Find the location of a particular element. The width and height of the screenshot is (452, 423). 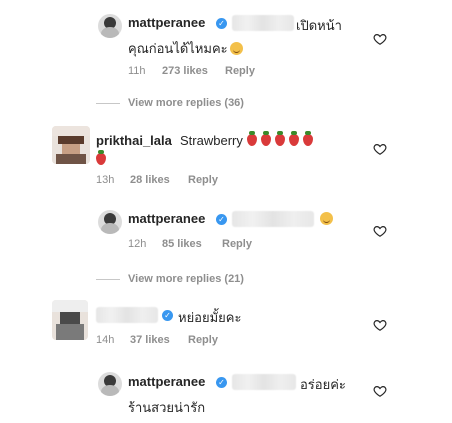

comment-time: 11h is located at coordinates (137, 71).